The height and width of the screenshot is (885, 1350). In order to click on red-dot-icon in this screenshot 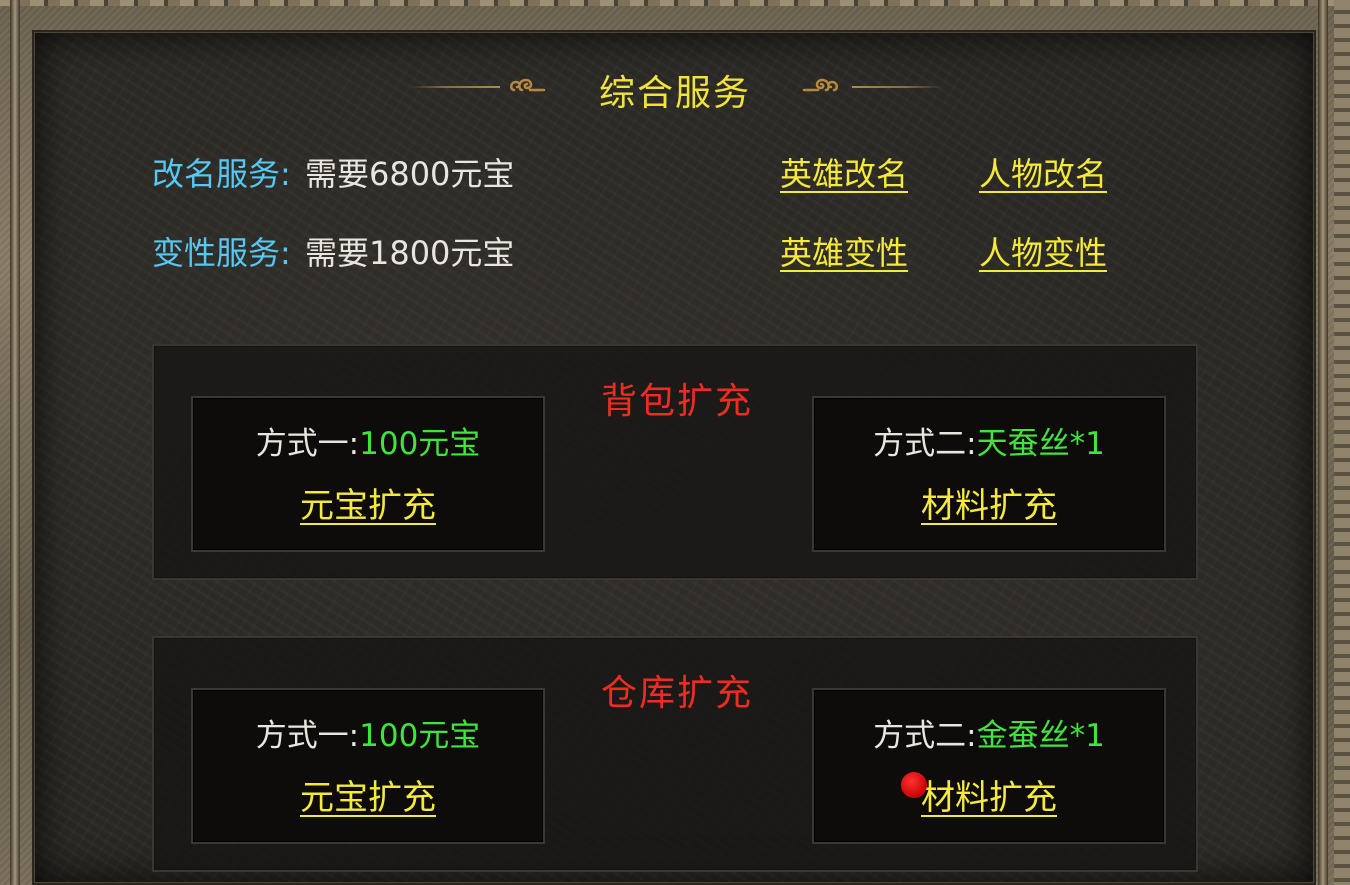, I will do `click(914, 785)`.